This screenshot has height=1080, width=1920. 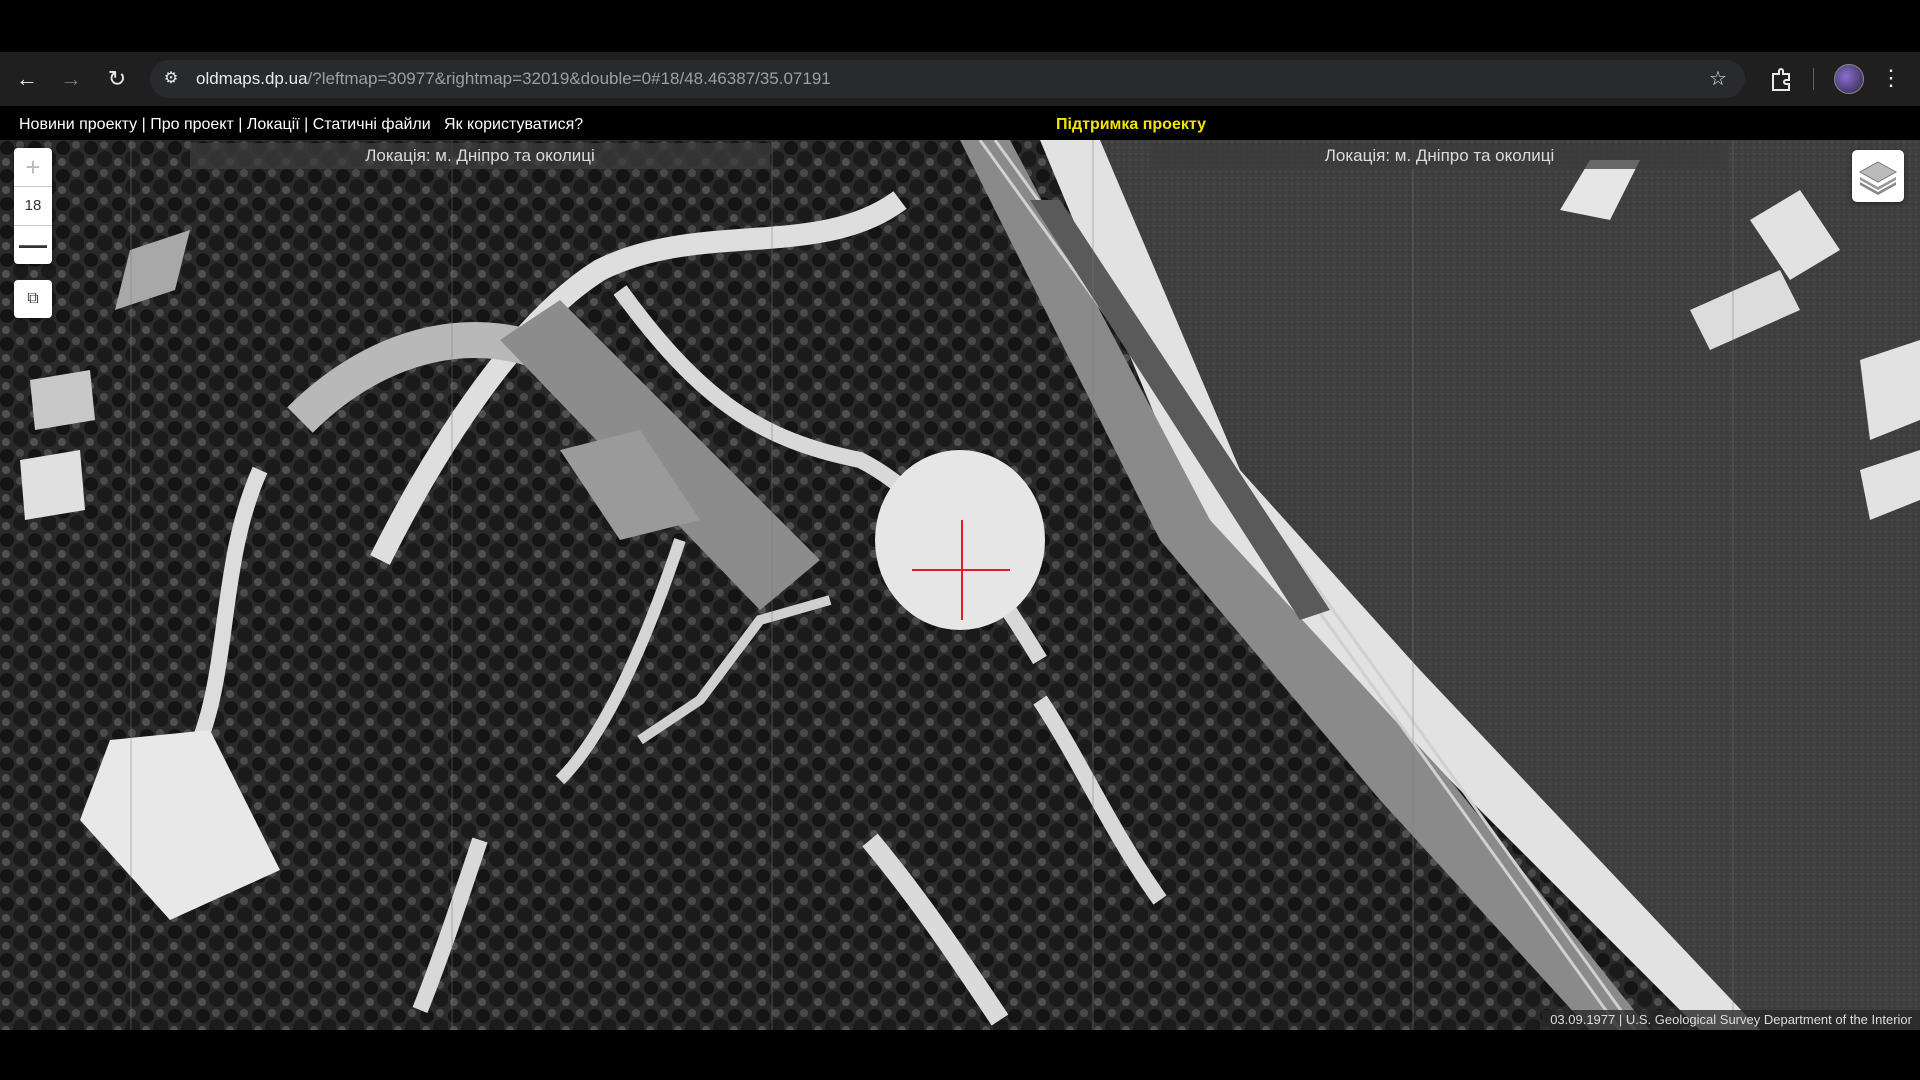 I want to click on toolbar-separator, so click(x=1813, y=79).